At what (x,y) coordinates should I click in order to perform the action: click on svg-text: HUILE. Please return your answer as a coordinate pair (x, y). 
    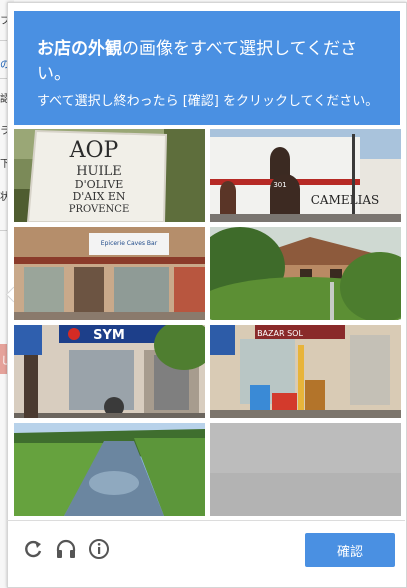
    Looking at the image, I should click on (99, 171).